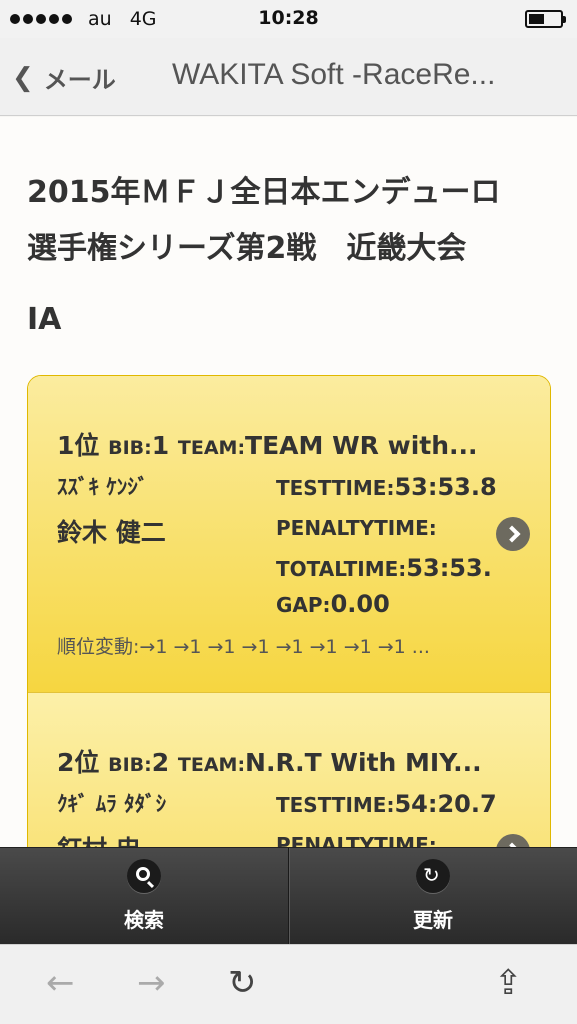 Image resolution: width=577 pixels, height=1024 pixels. I want to click on gap-label: GAP:, so click(303, 605).